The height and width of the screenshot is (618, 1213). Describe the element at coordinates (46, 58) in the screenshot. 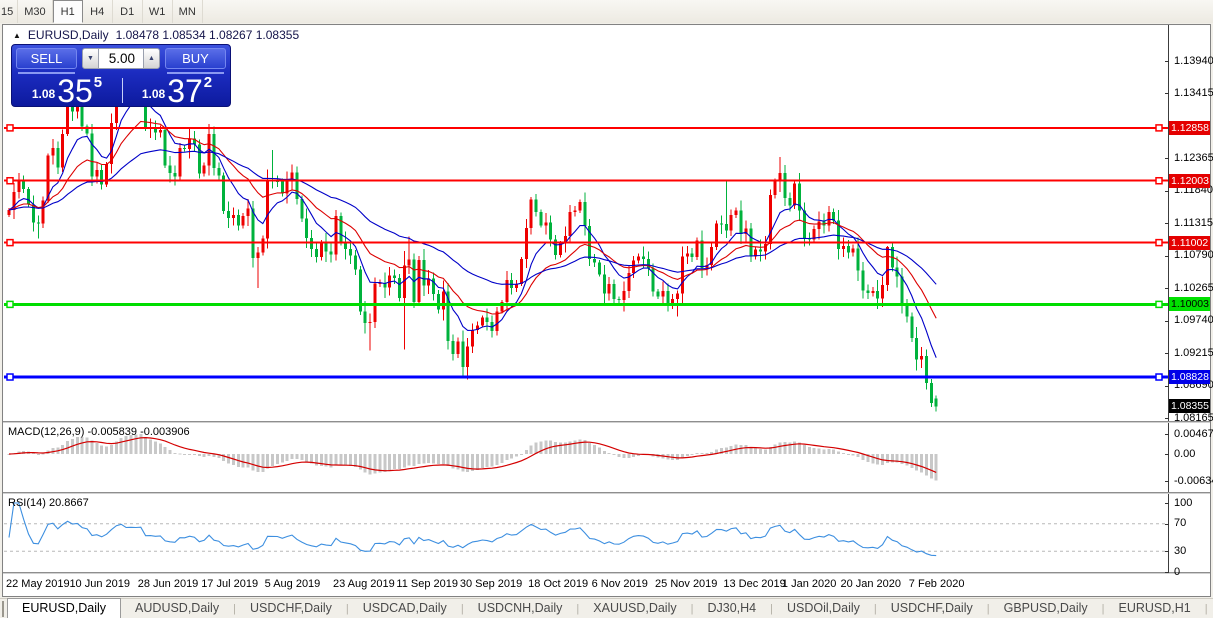

I see `sell-button: SELL` at that location.